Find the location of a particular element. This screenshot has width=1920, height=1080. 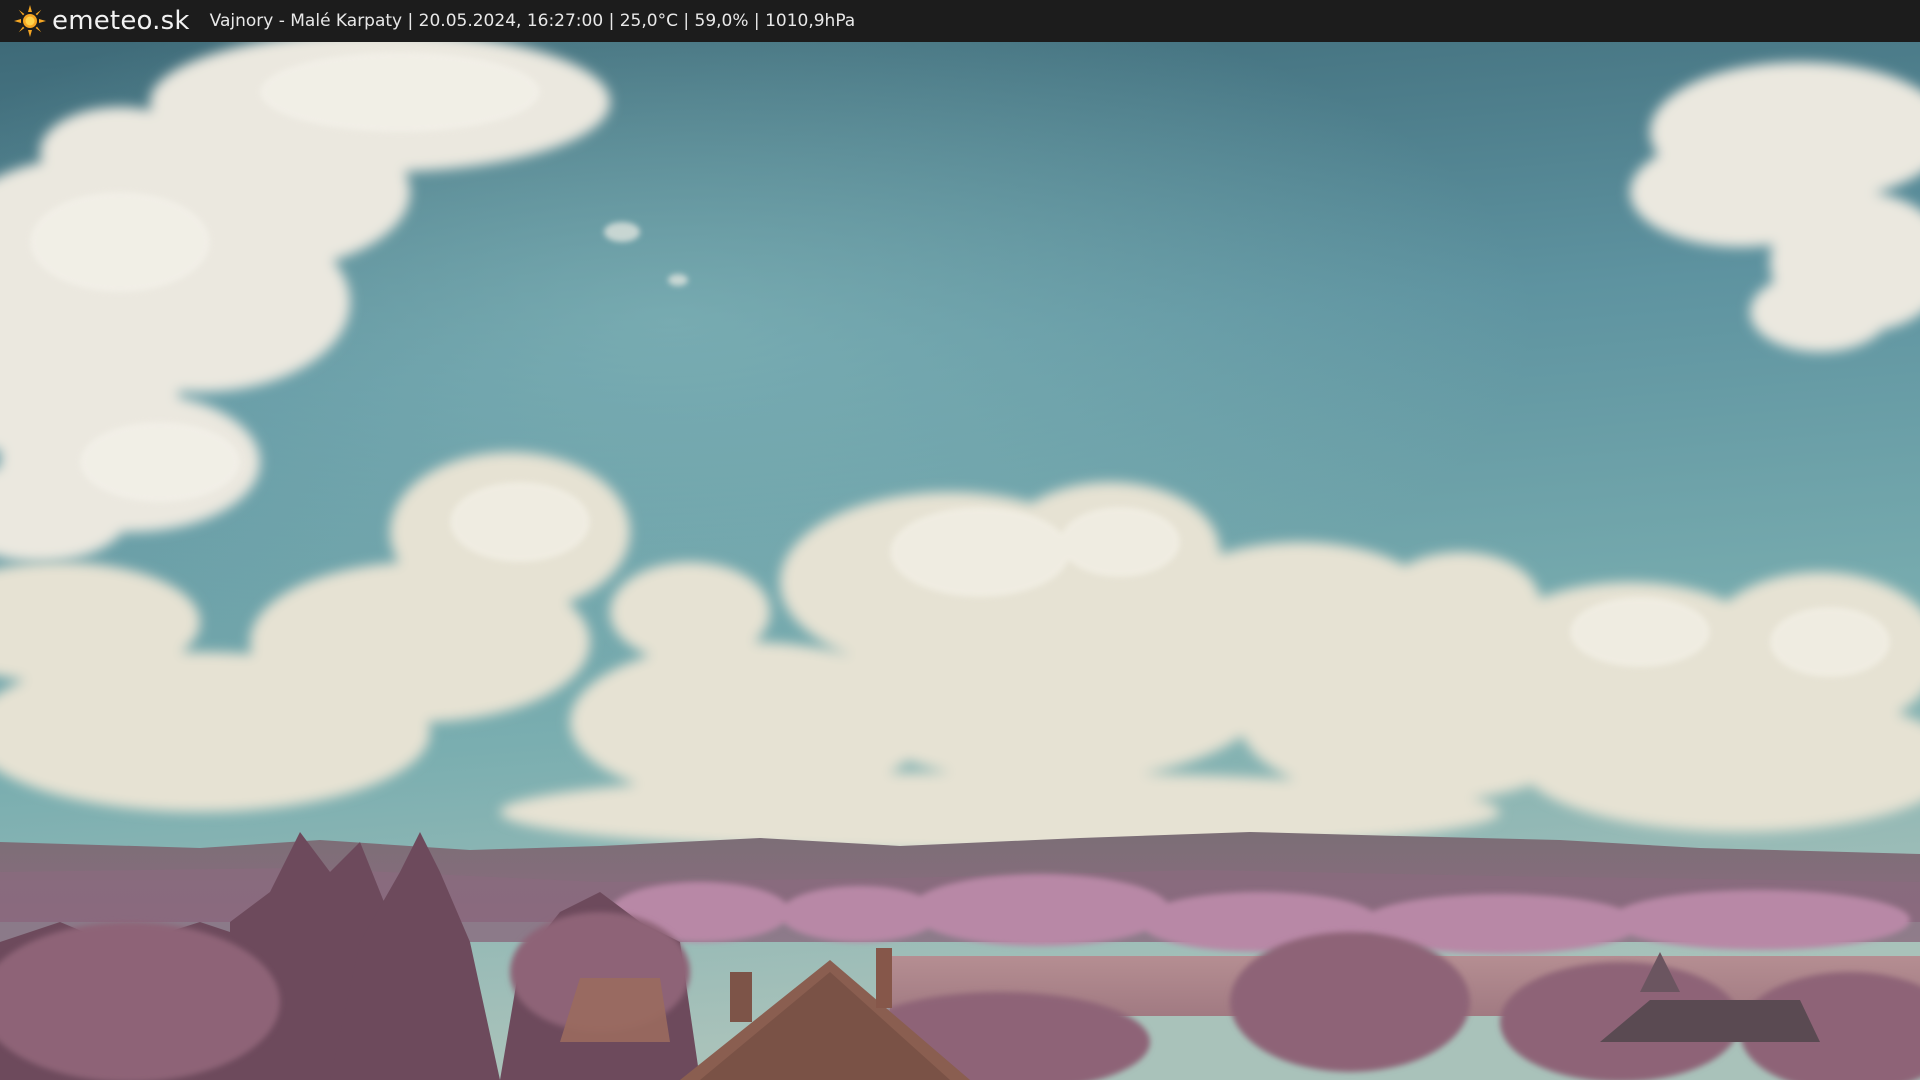

location-label: Vajnory - Malé Karpaty is located at coordinates (306, 21).